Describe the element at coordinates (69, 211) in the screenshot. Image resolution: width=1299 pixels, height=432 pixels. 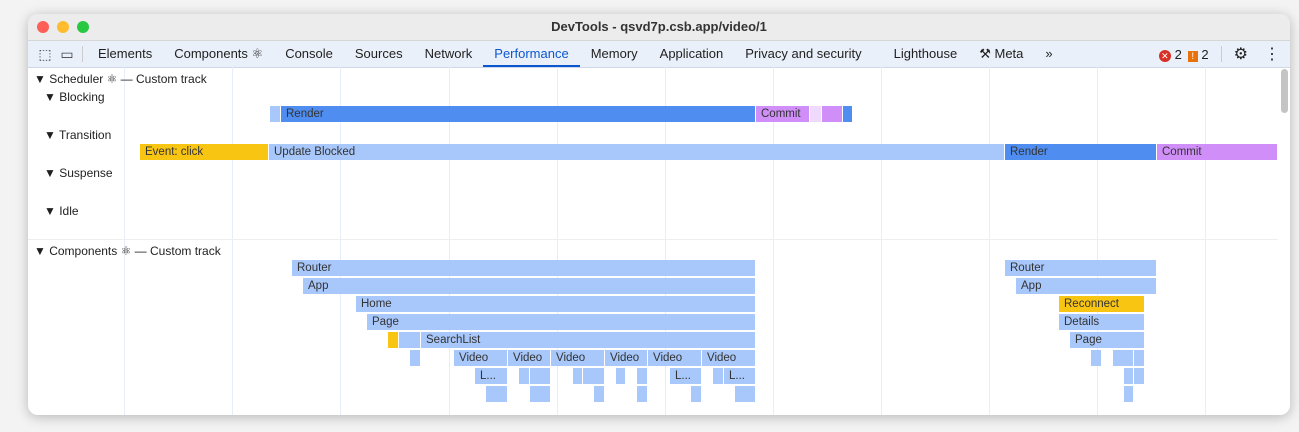
I see `track-title: Idle` at that location.